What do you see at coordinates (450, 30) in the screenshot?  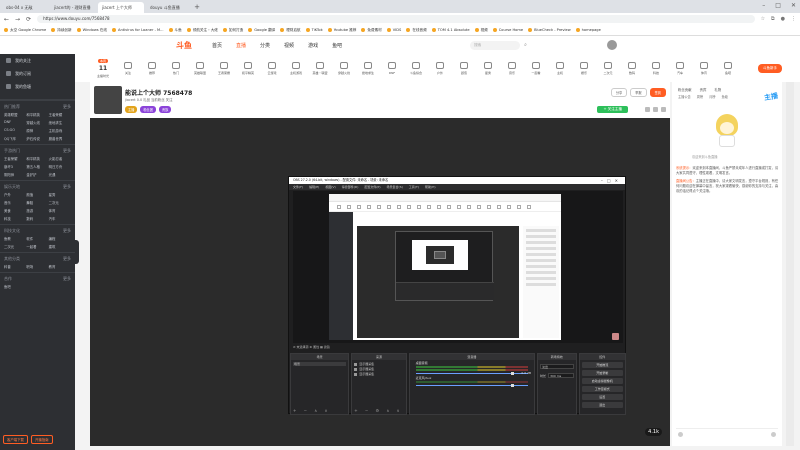 I see `bookmark: TOM 4.1 Absolute` at bounding box center [450, 30].